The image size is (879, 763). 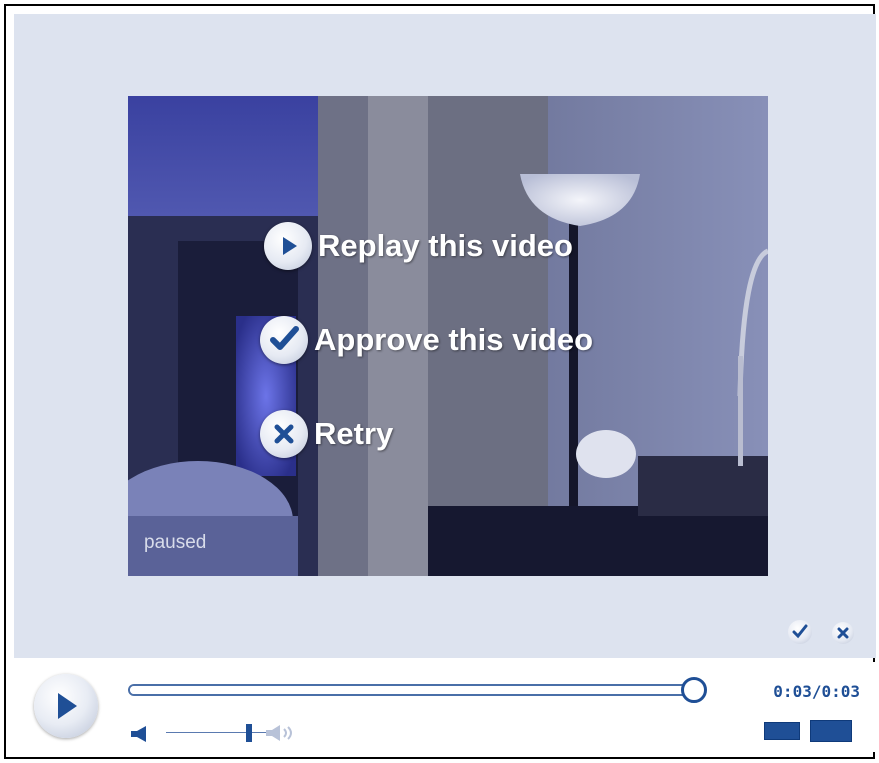 I want to click on approve-video-label: Approve this video, so click(x=454, y=339).